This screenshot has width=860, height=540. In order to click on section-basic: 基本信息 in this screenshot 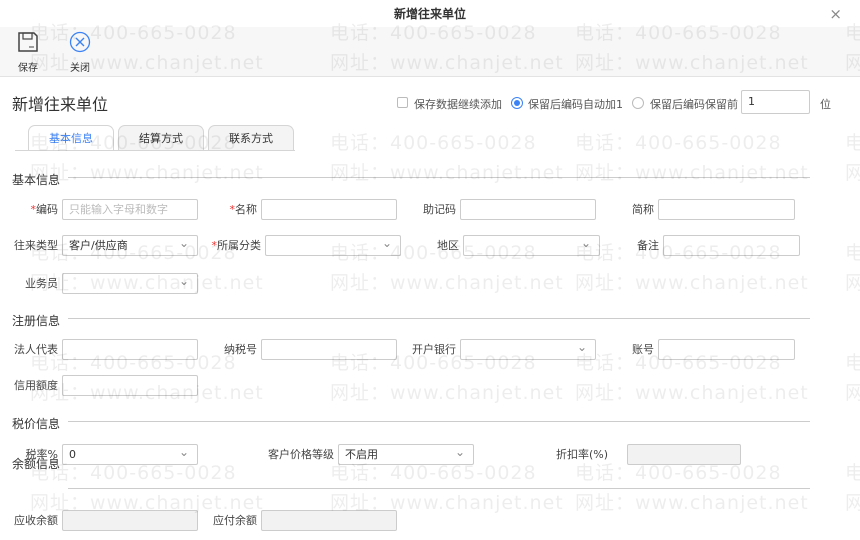, I will do `click(36, 180)`.